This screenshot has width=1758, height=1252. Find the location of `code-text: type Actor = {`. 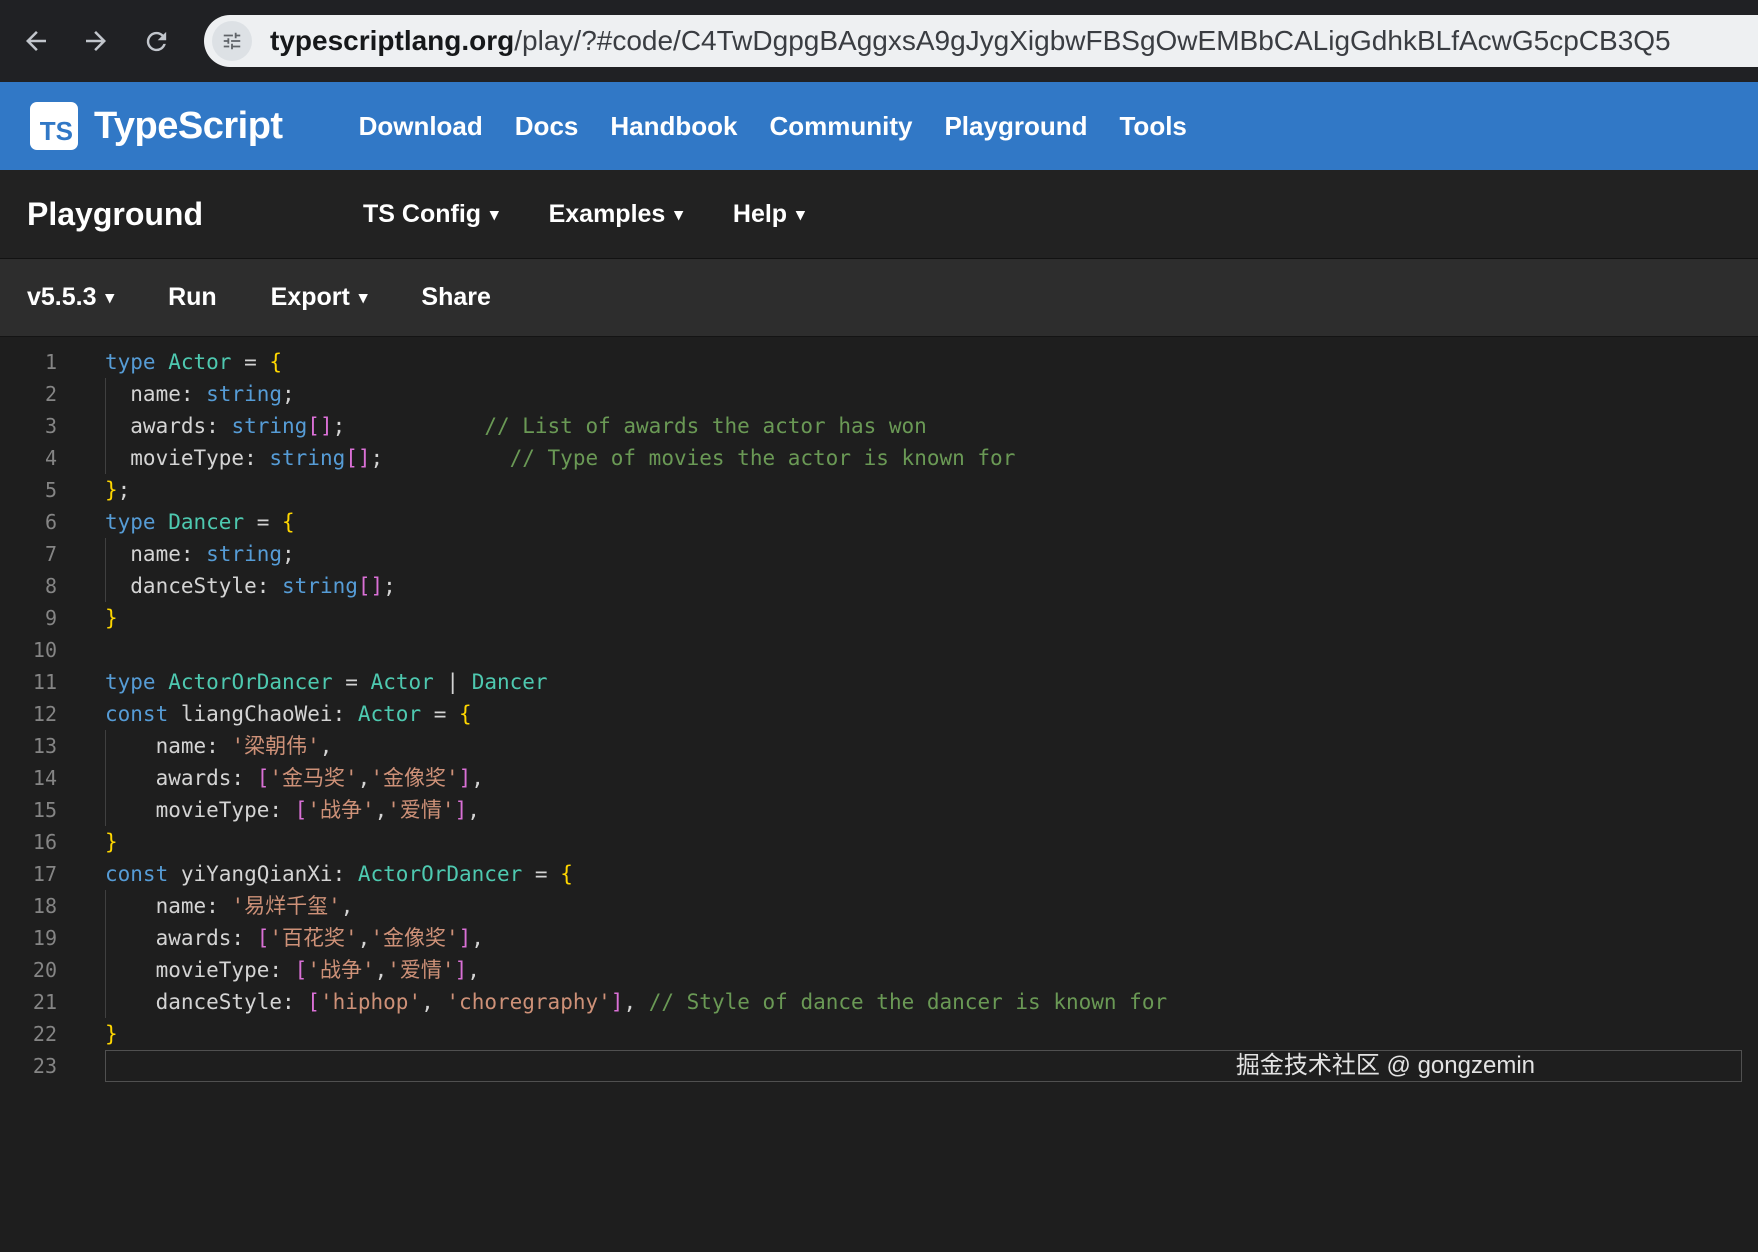

code-text: type Actor = { is located at coordinates (194, 362).